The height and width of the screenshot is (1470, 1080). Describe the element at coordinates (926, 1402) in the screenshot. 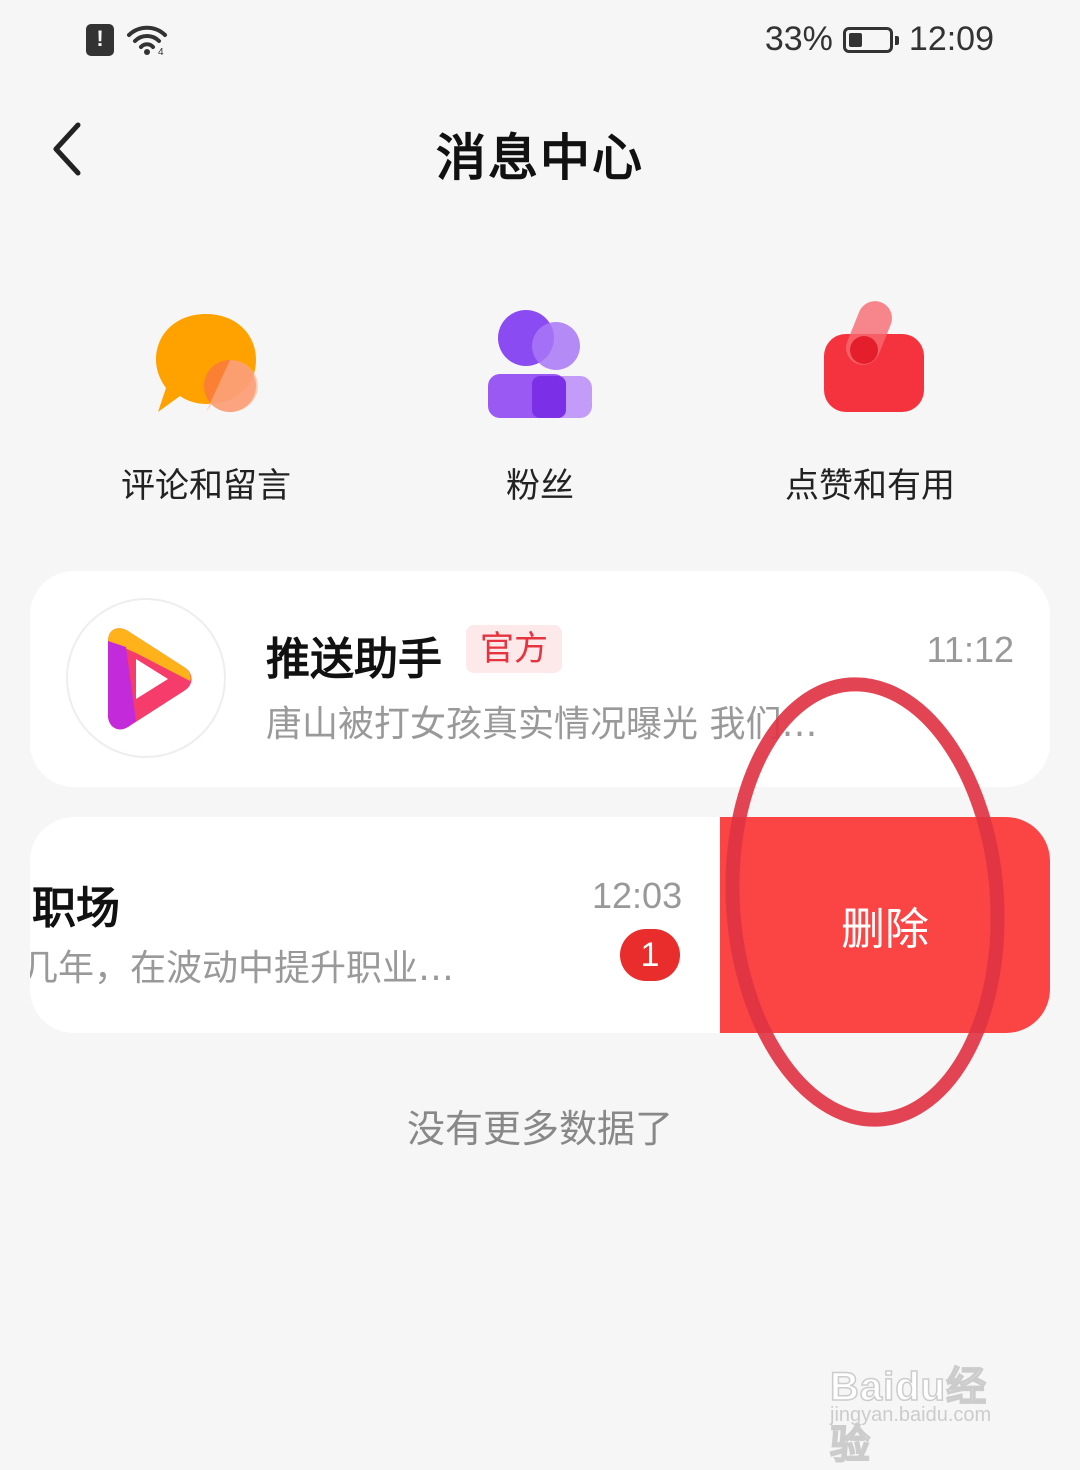

I see `watermark: Baidu经验 jingyan.baidu.com` at that location.